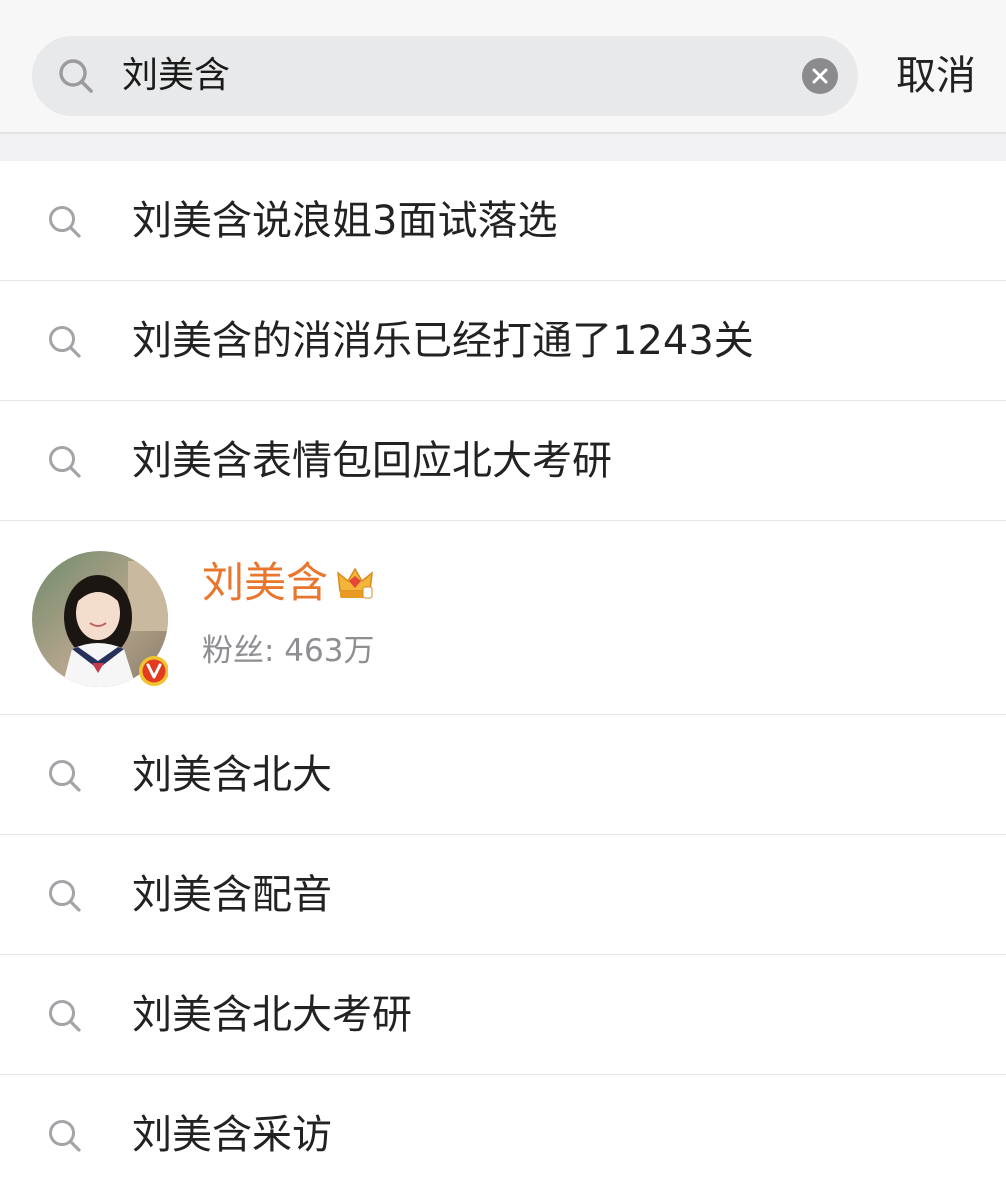  Describe the element at coordinates (936, 76) in the screenshot. I see `cancel-button: 取消` at that location.